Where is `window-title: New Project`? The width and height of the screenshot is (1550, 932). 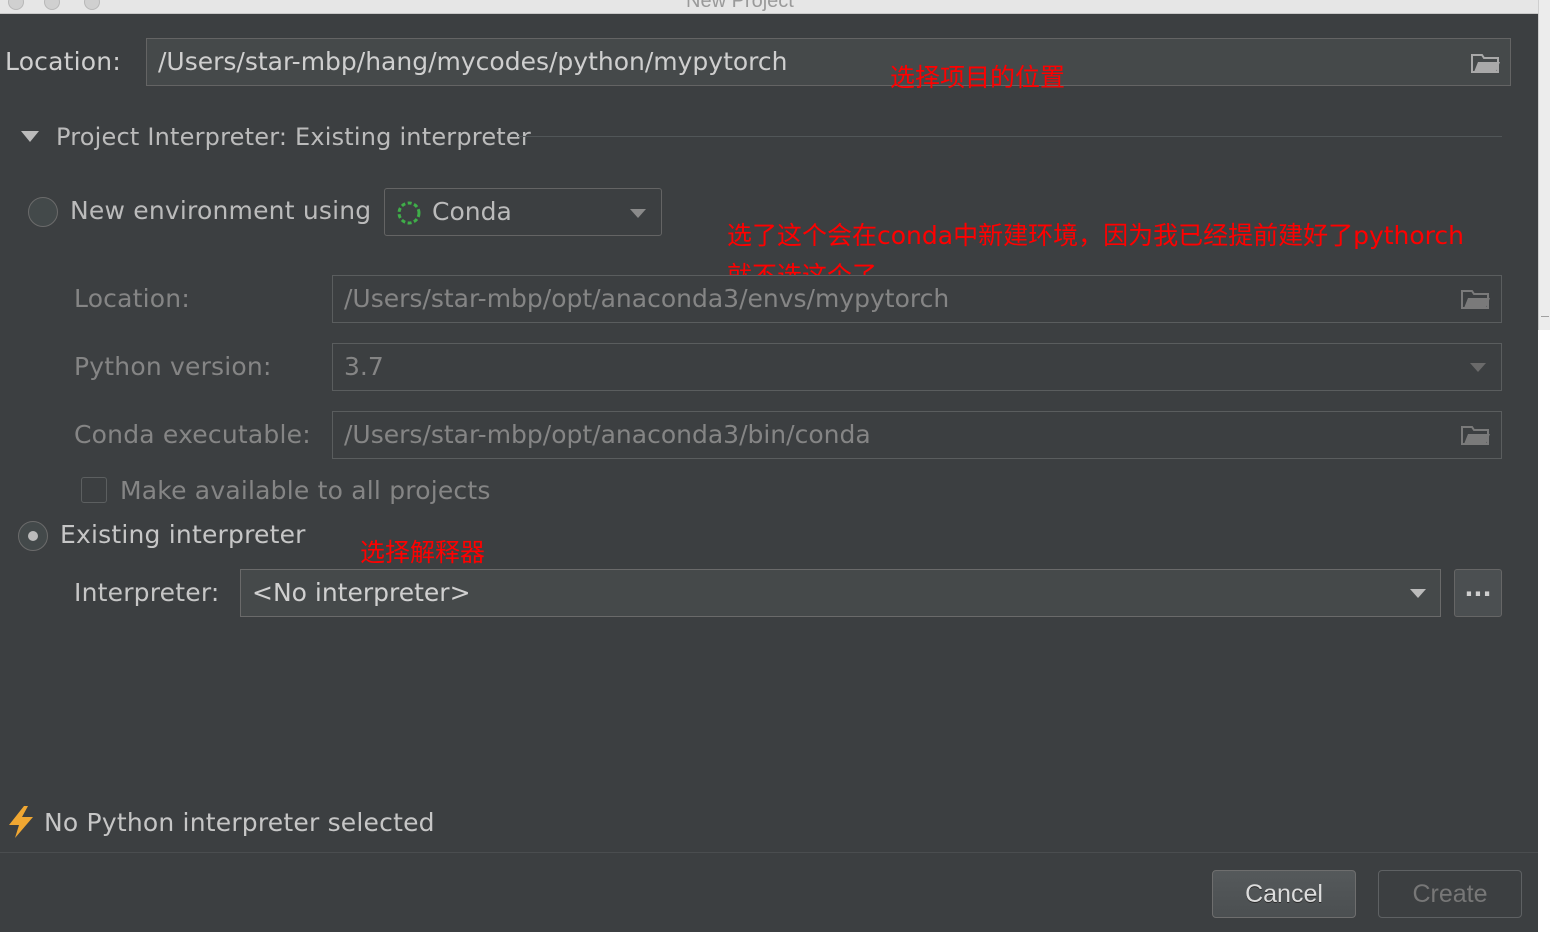
window-title: New Project is located at coordinates (740, 6).